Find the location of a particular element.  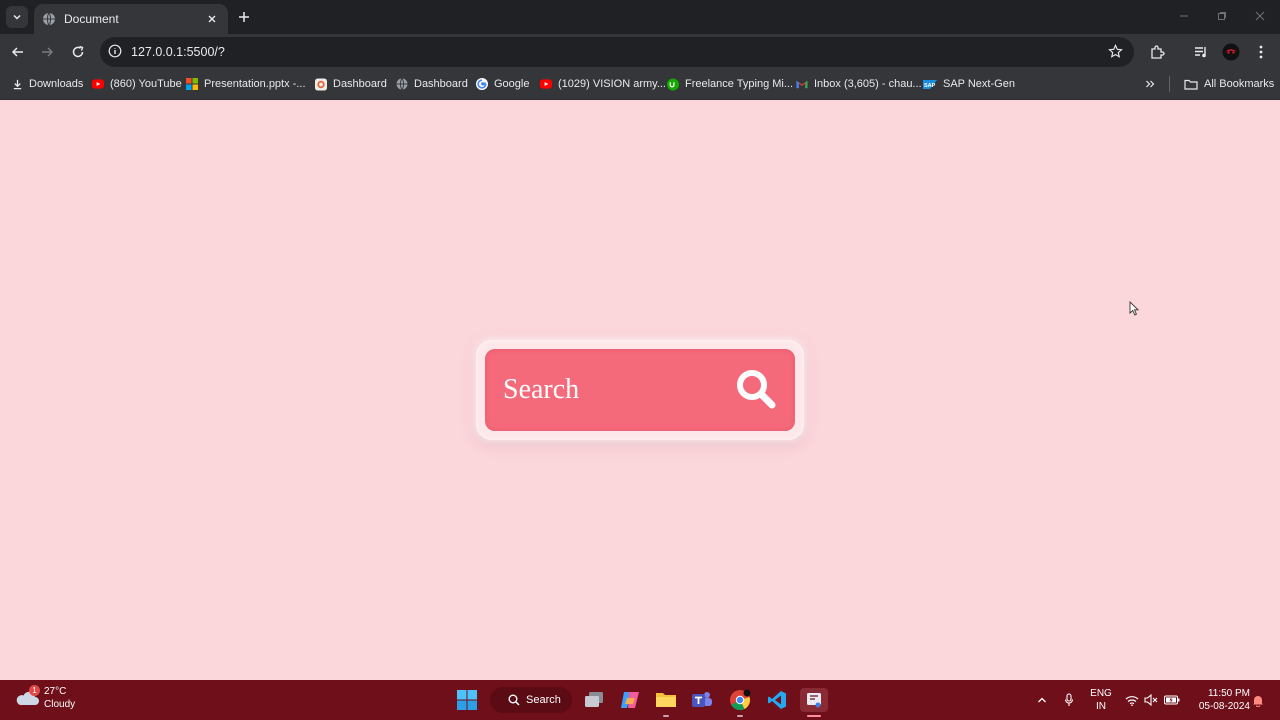

clock-date: 05-08-2024 is located at coordinates (1224, 706).